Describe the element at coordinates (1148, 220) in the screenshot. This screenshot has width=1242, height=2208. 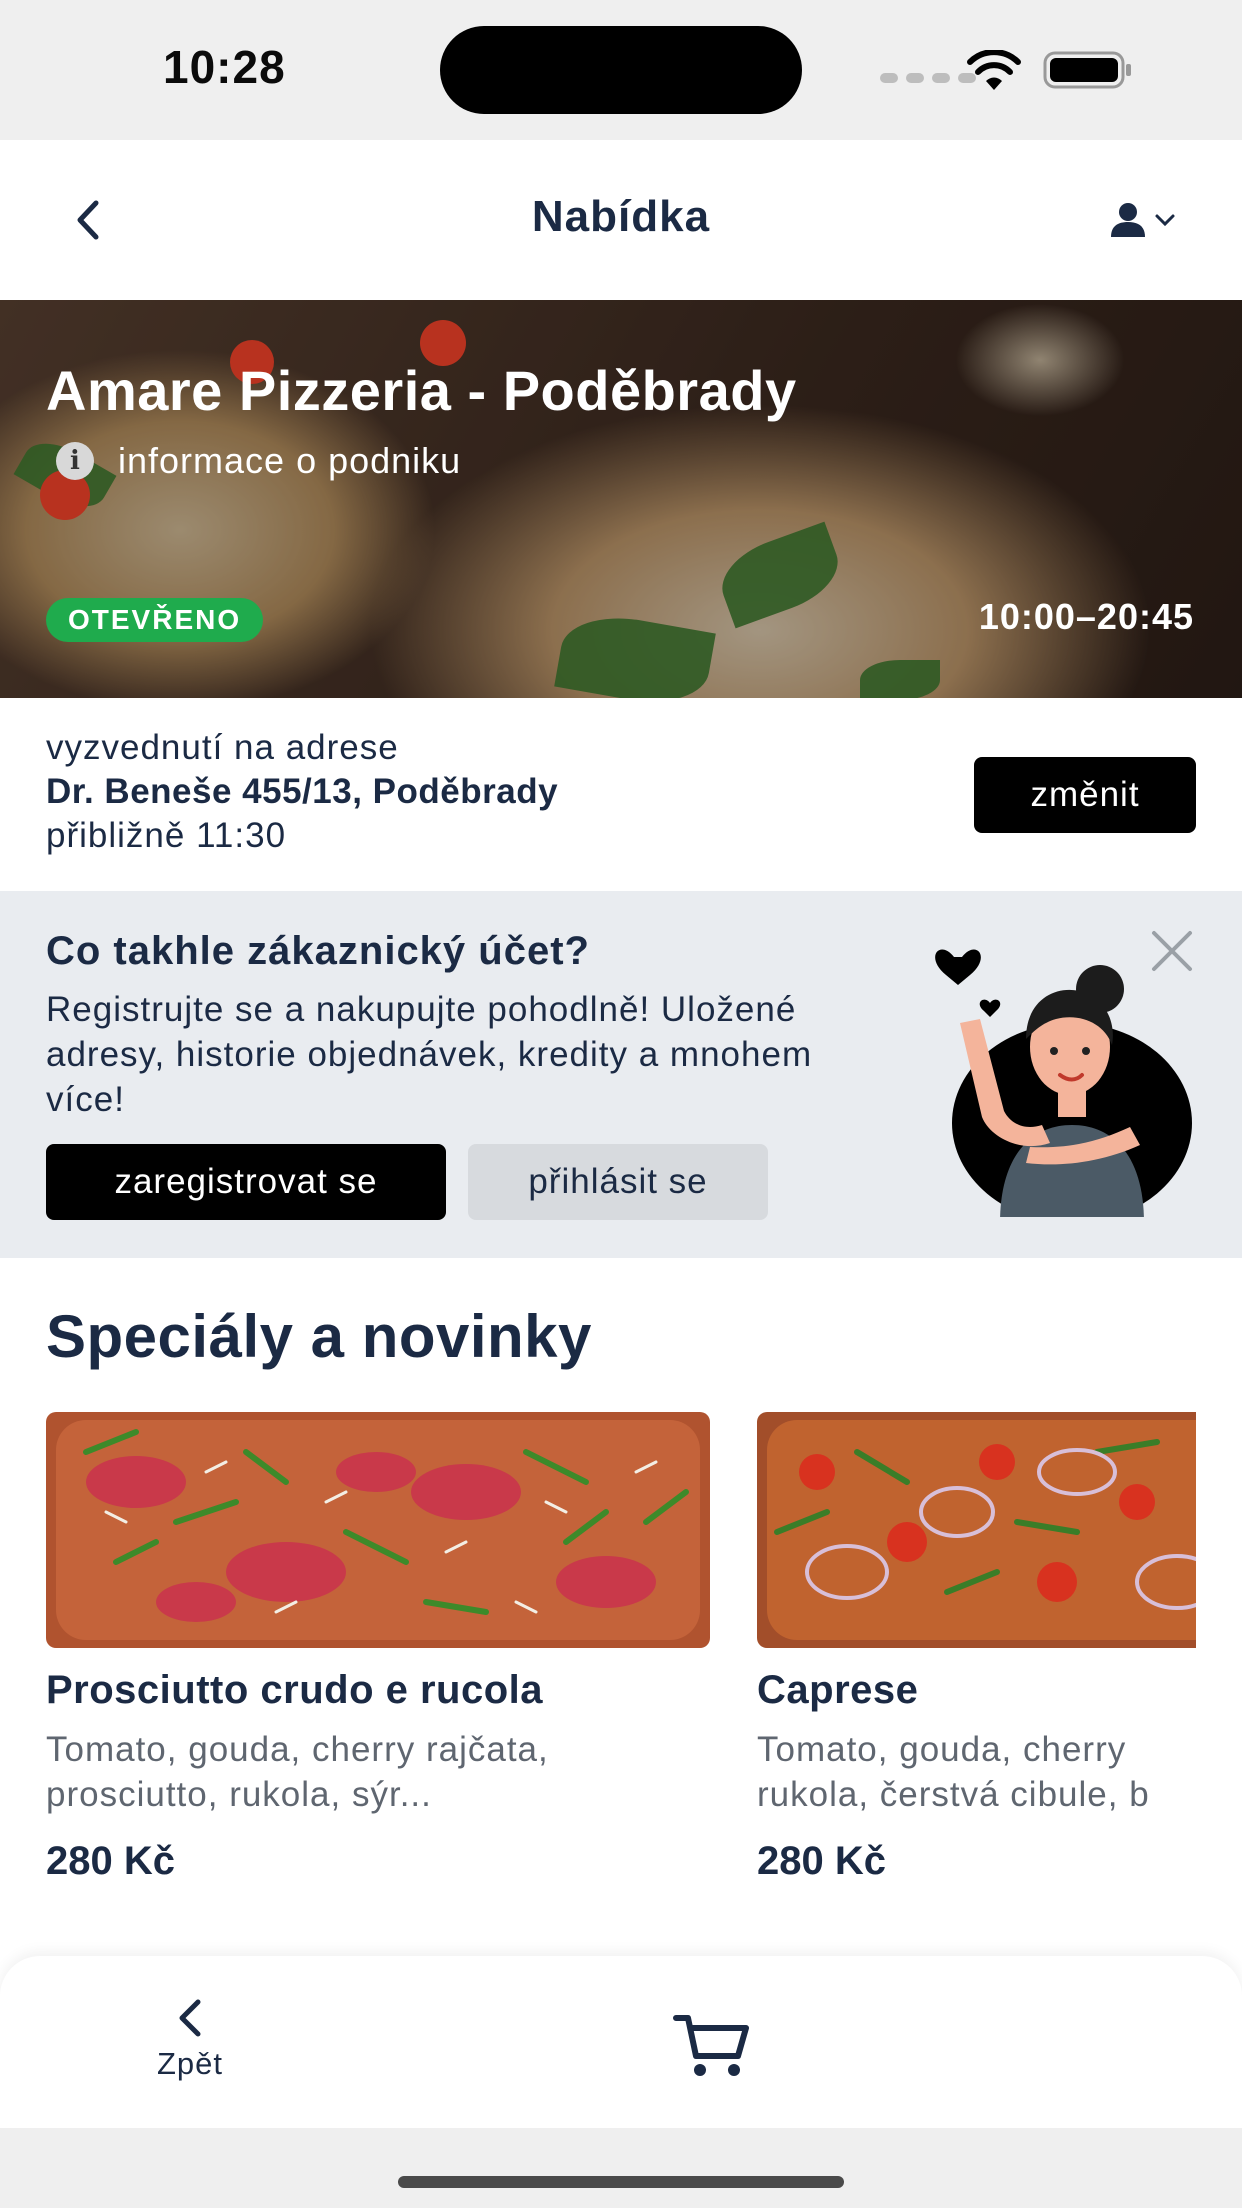
I see `account-menu-button` at that location.